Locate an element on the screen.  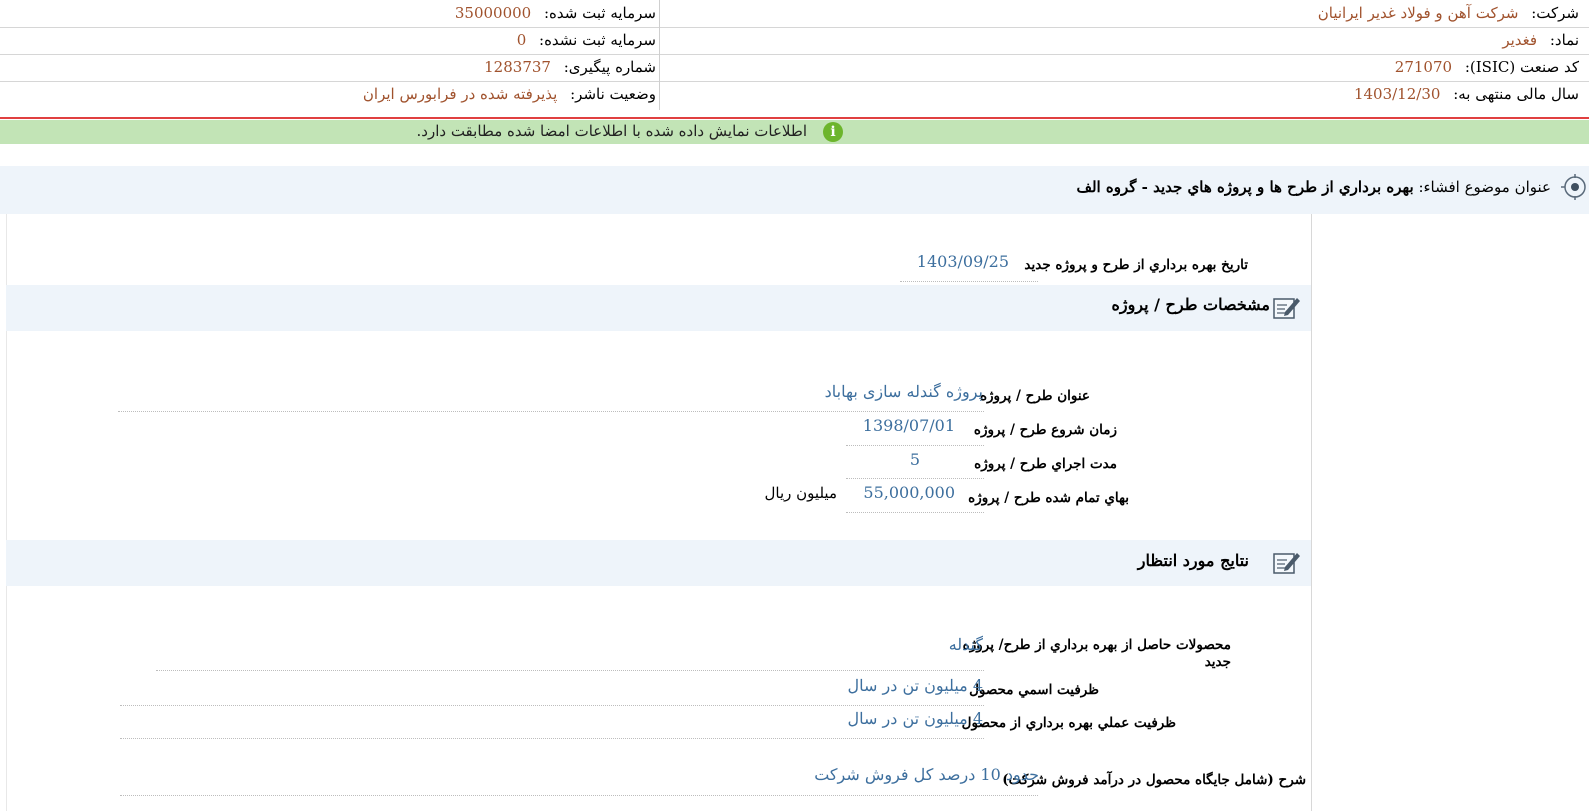
nominal-capacity-value: 4 میلیون تن در سال is located at coordinates (915, 685).